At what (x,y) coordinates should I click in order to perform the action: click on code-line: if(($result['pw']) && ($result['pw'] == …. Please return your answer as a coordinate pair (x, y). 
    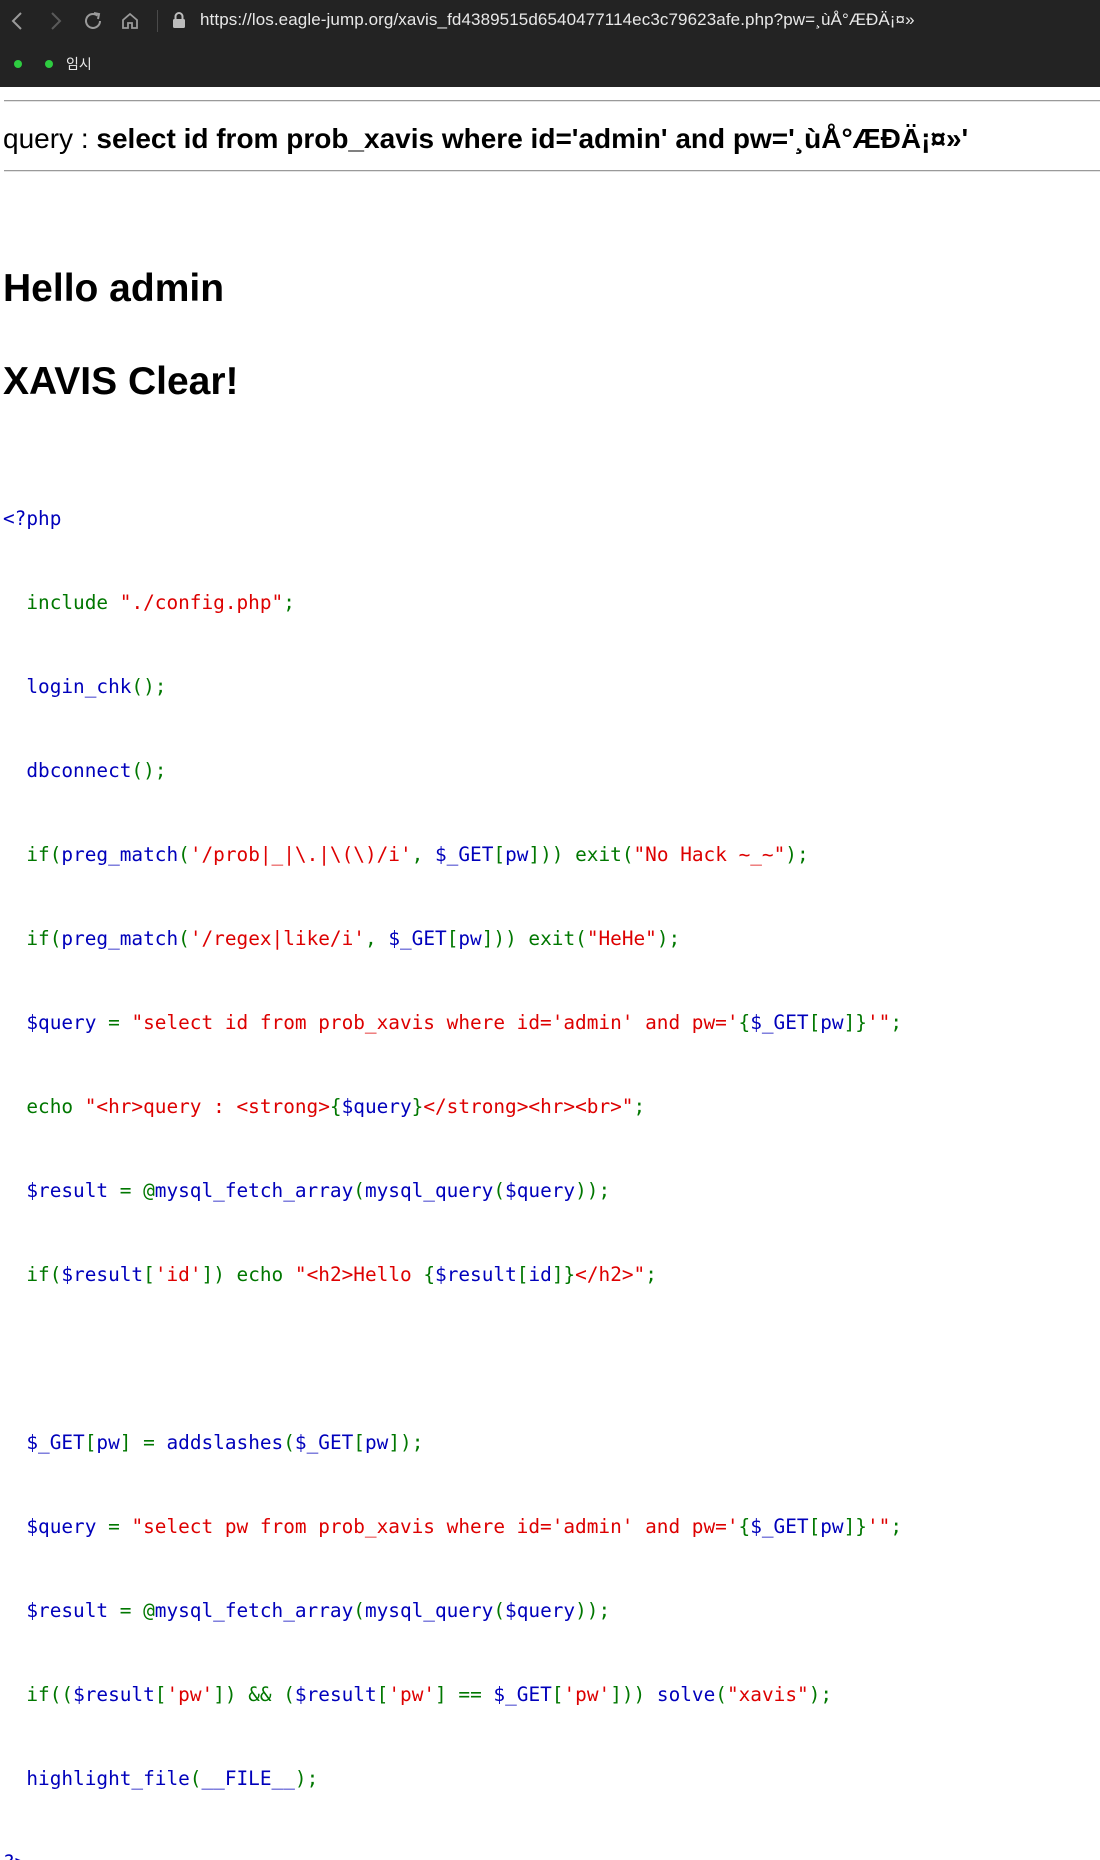
    Looking at the image, I should click on (429, 1694).